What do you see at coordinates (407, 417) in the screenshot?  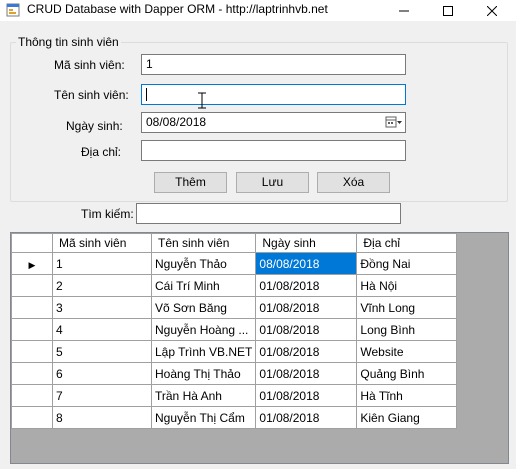 I see `address-cell: Kiên Giang` at bounding box center [407, 417].